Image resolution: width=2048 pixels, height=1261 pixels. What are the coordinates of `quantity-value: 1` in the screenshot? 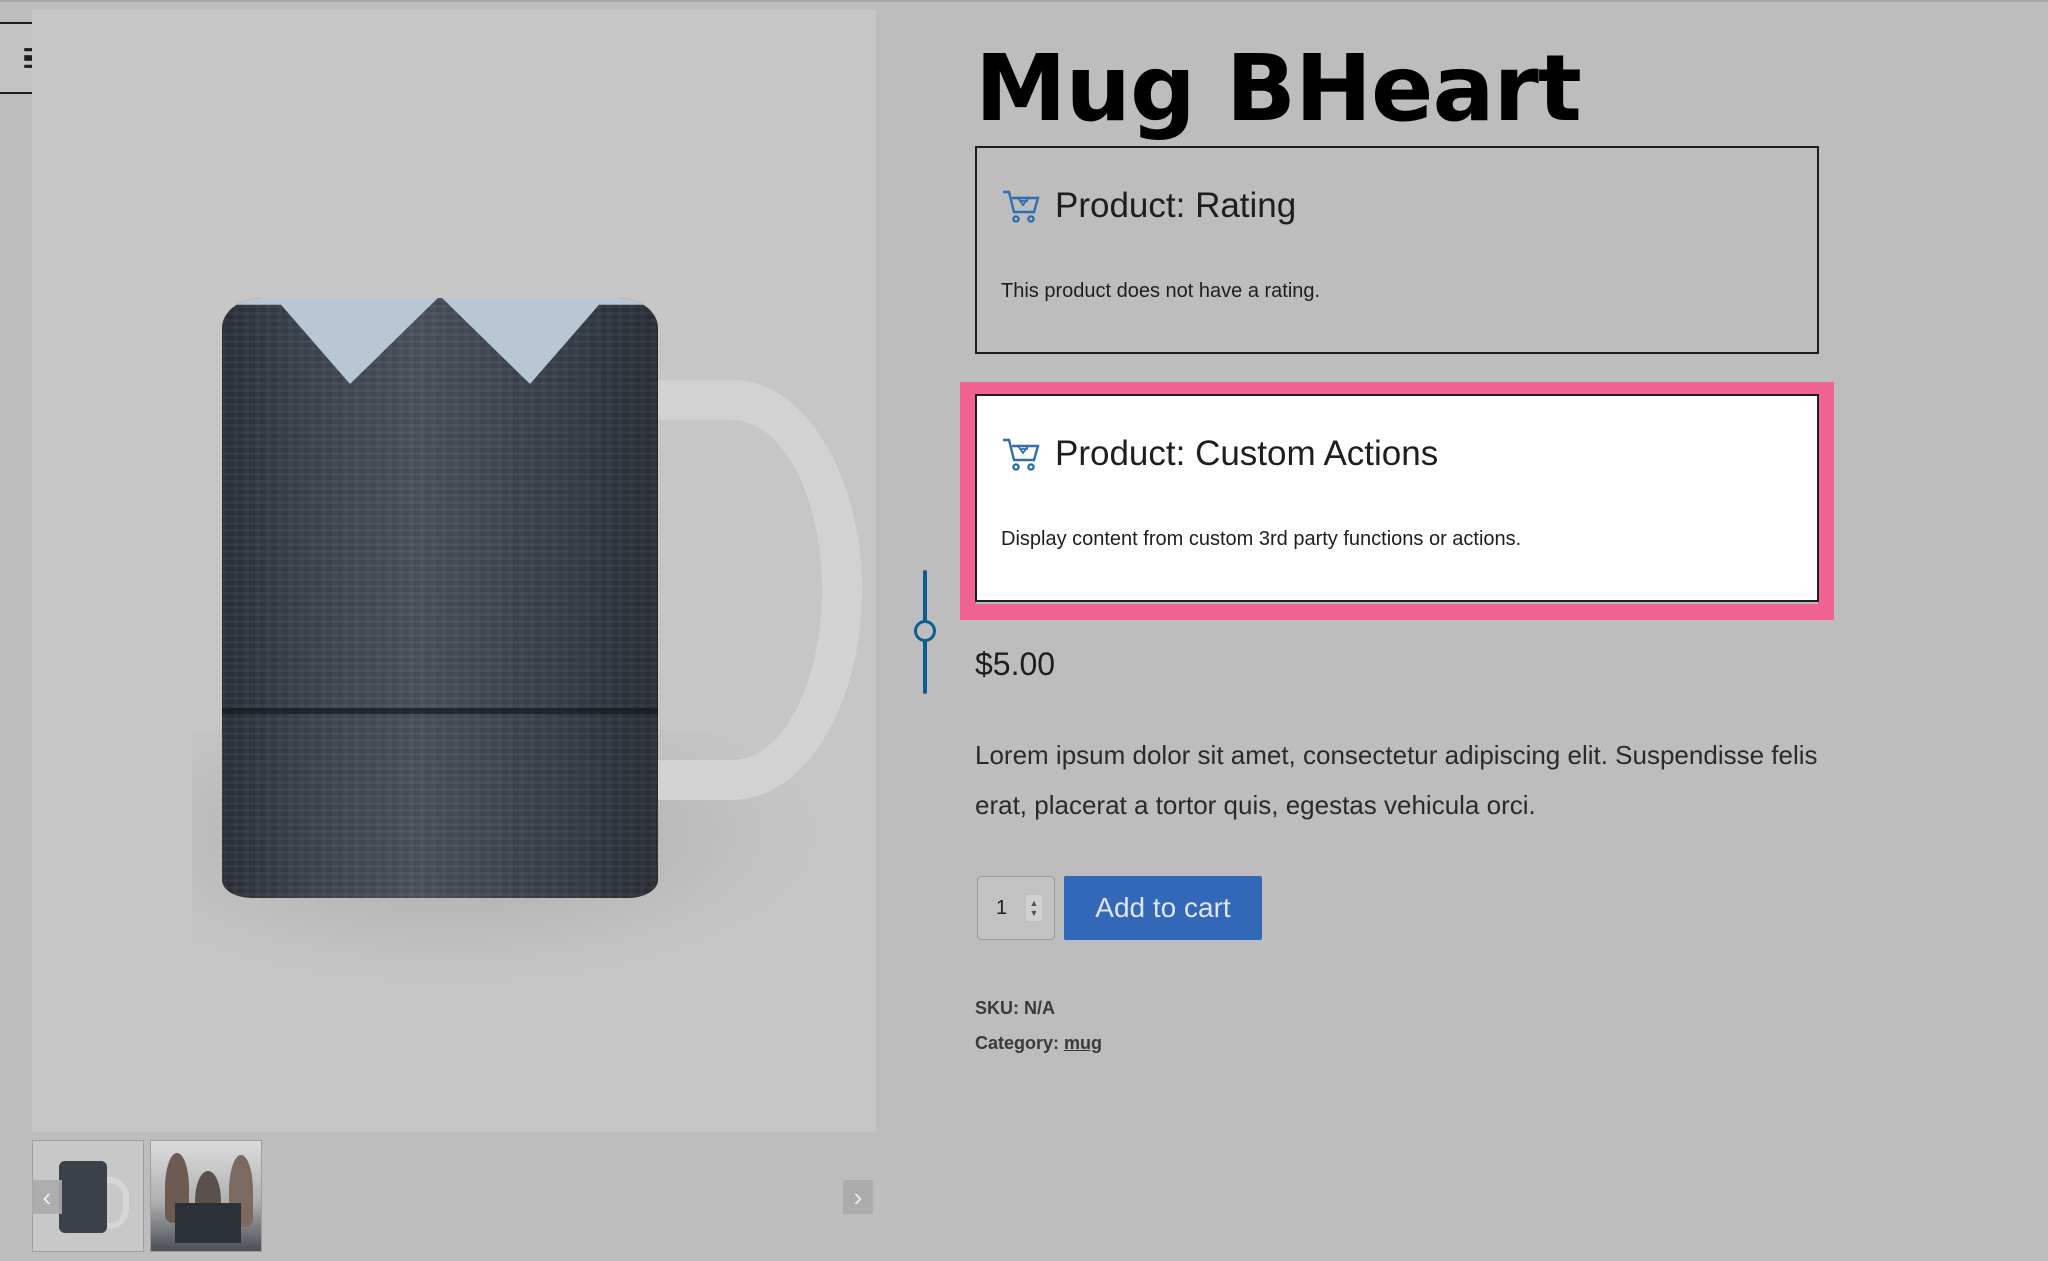 It's located at (1002, 907).